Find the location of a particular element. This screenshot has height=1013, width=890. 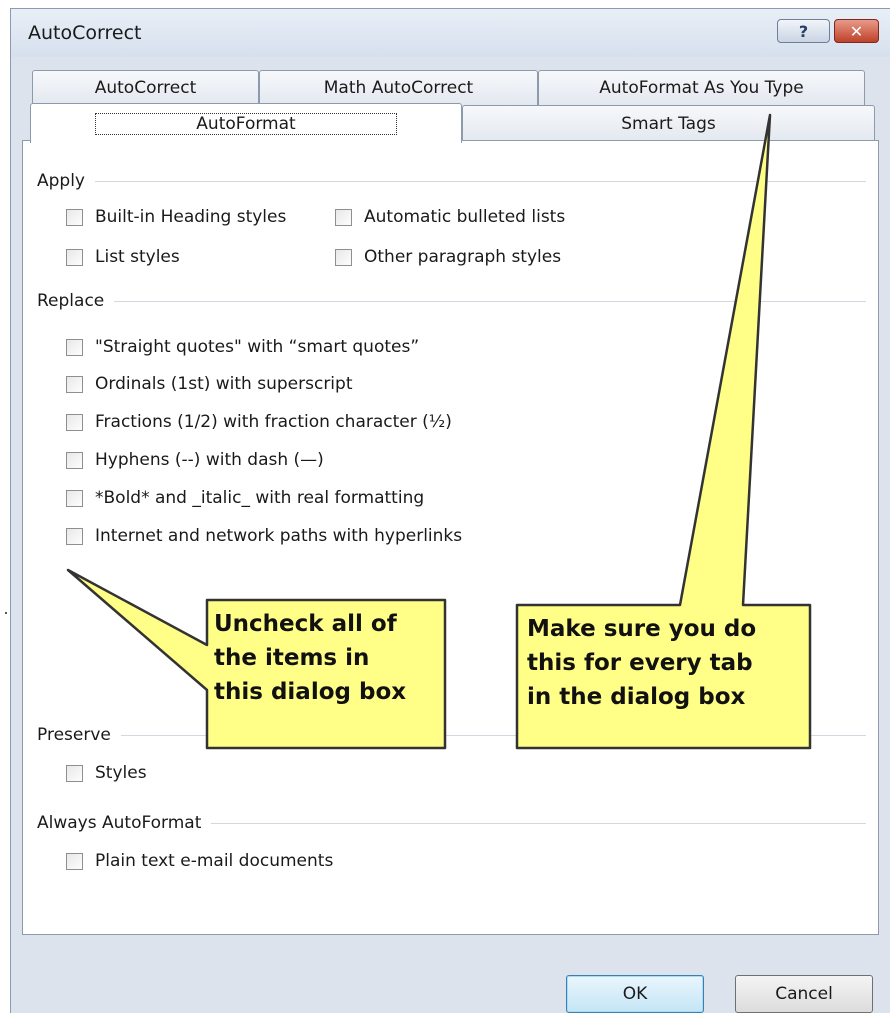

callout-line: this dialog box is located at coordinates (310, 692).